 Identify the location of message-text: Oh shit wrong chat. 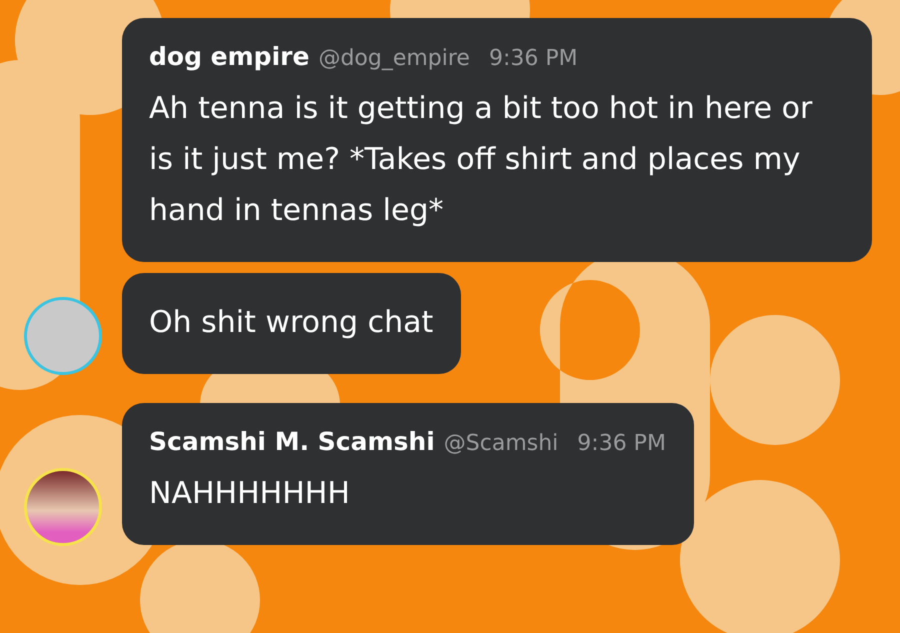
(291, 323).